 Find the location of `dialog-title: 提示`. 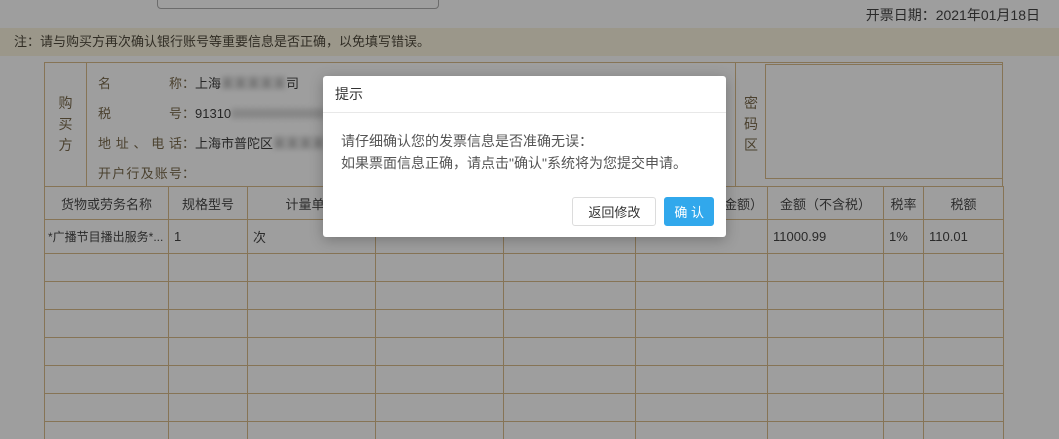

dialog-title: 提示 is located at coordinates (524, 94).